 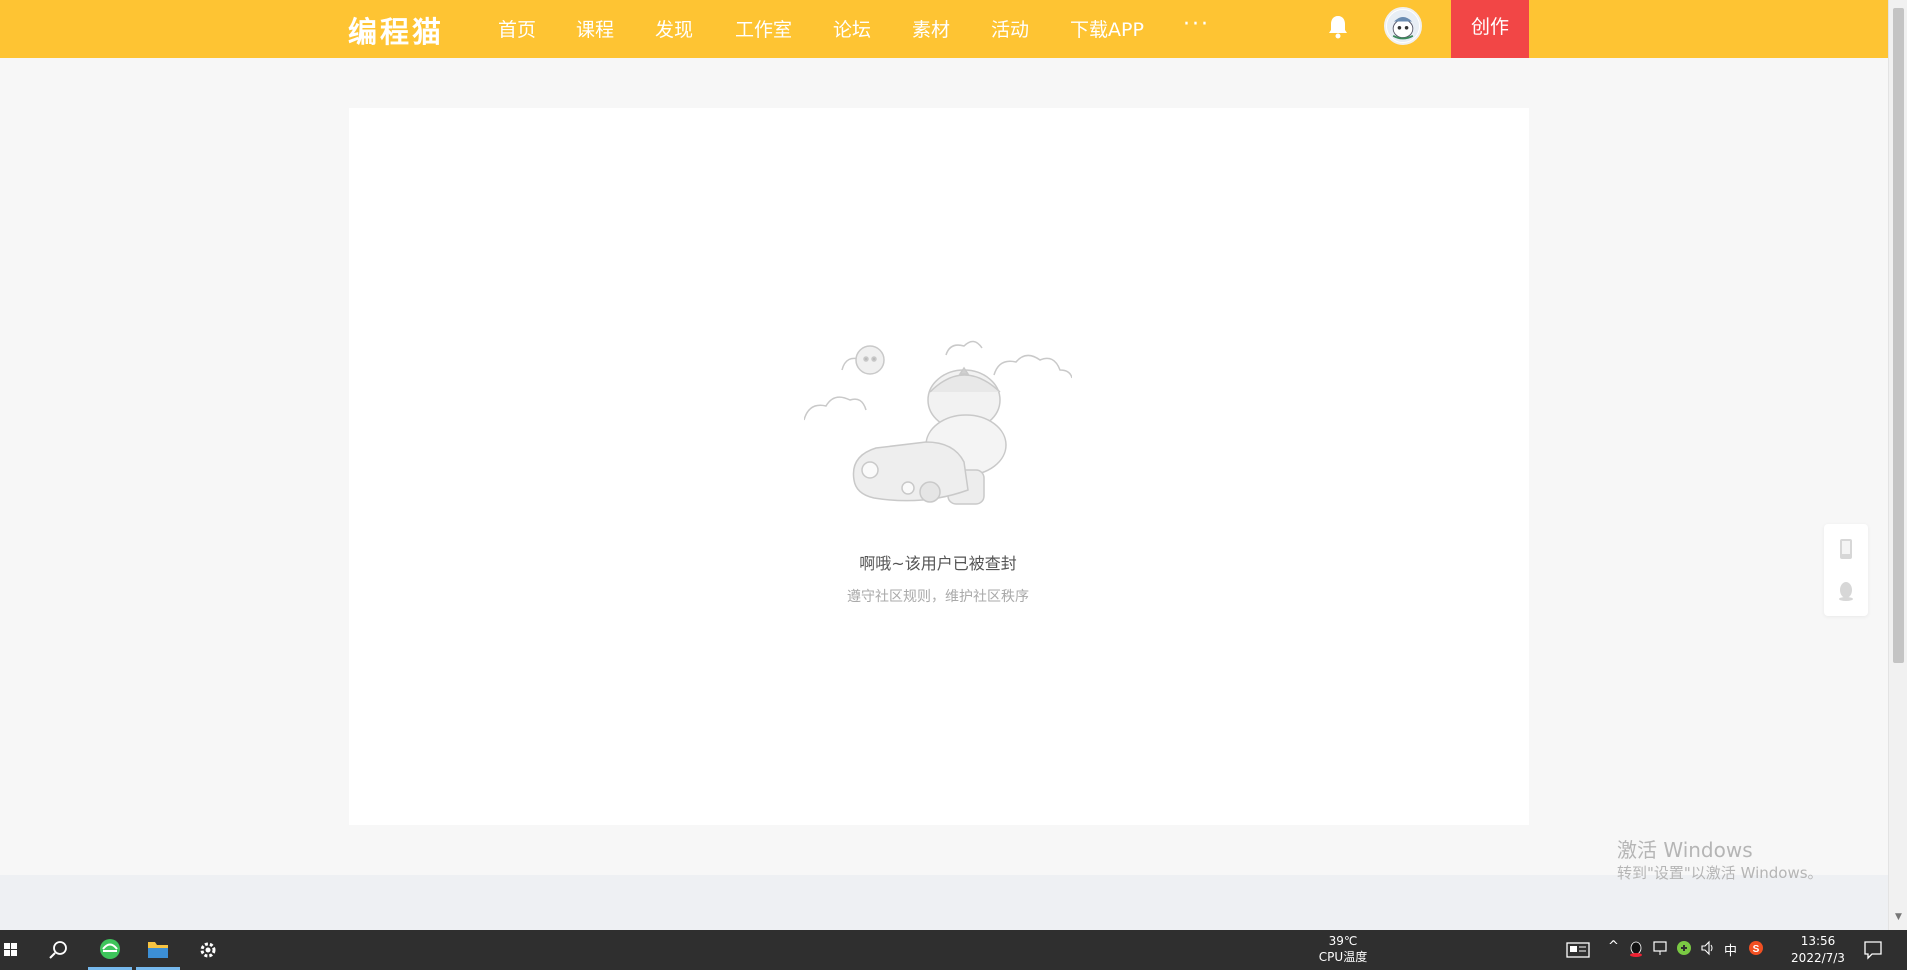 I want to click on browser-icon, so click(x=110, y=949).